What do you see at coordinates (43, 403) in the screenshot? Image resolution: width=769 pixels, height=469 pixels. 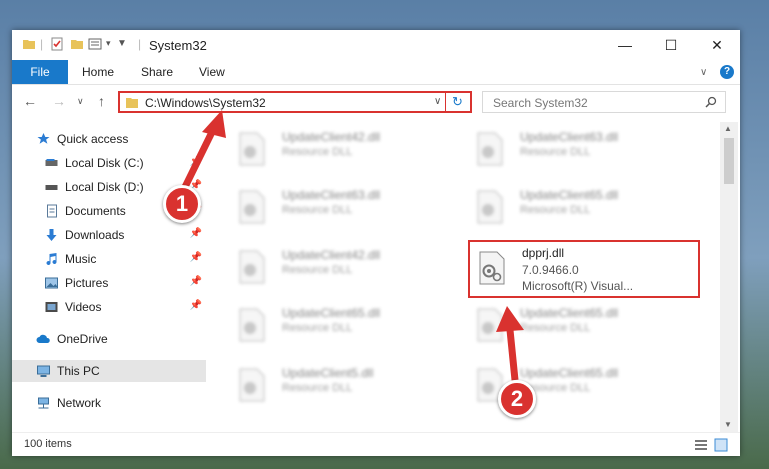 I see `network-icon` at bounding box center [43, 403].